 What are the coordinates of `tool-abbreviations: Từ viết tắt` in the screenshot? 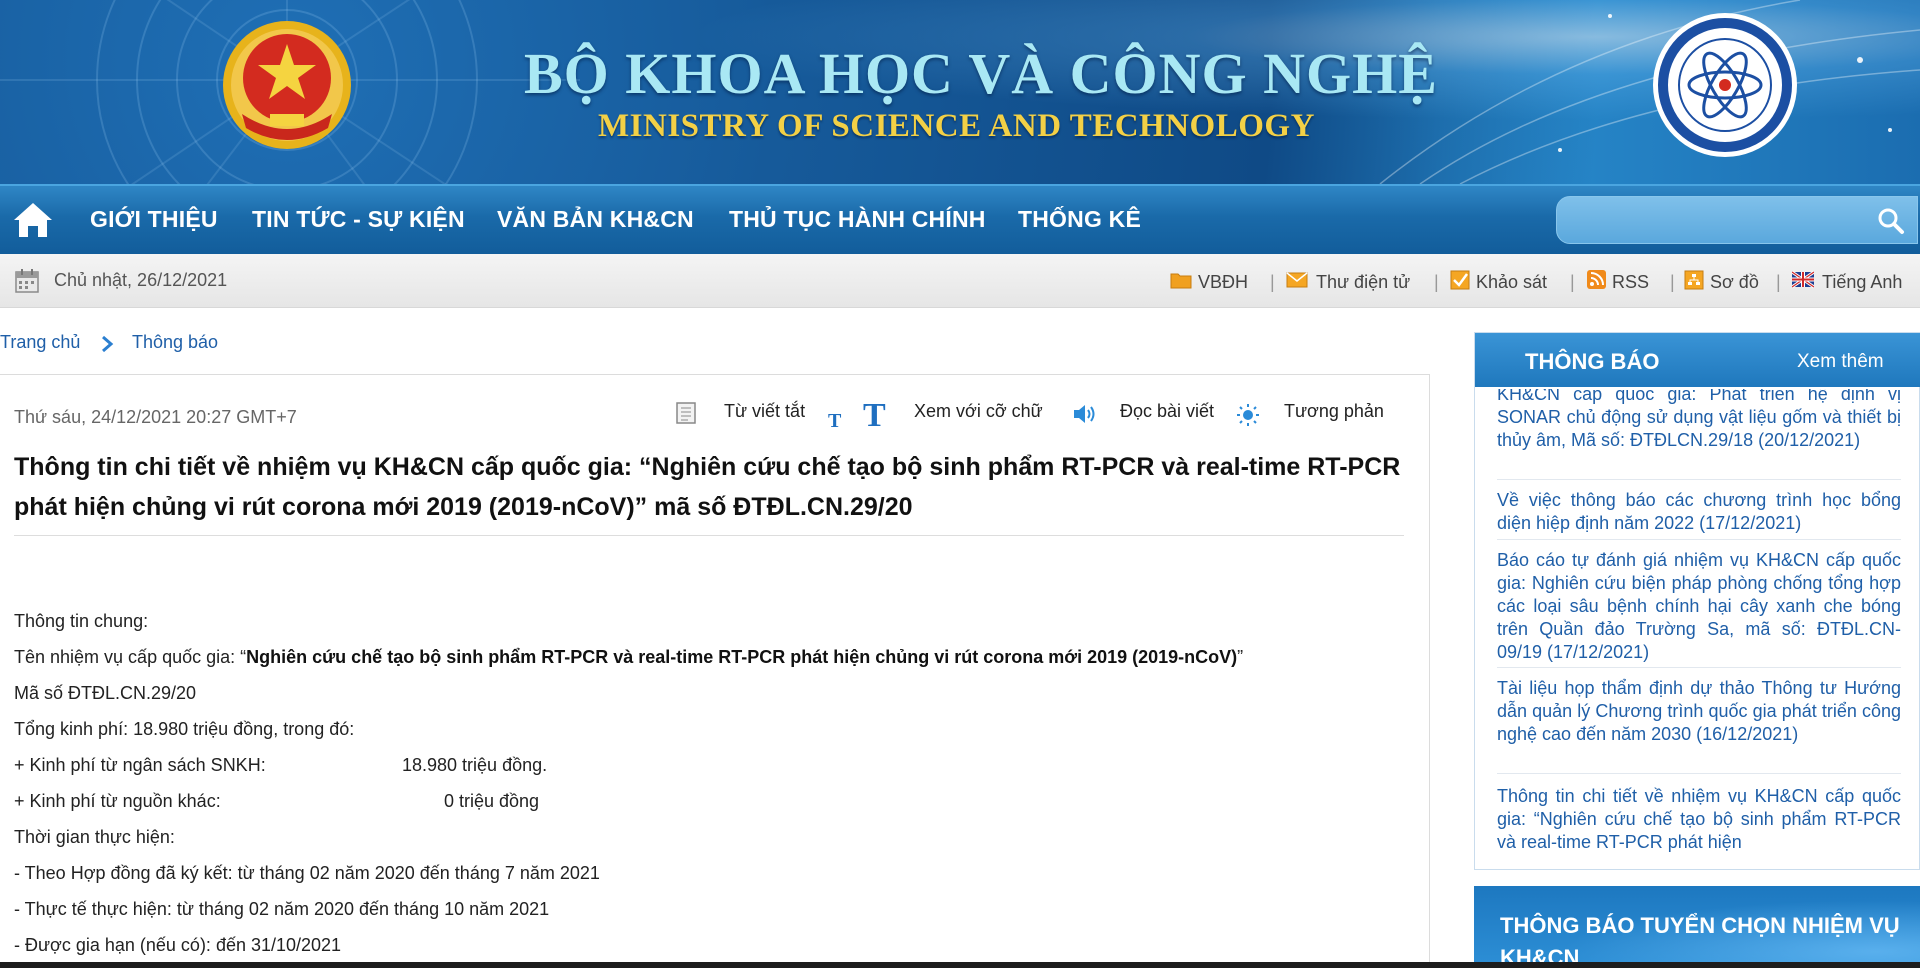 It's located at (764, 411).